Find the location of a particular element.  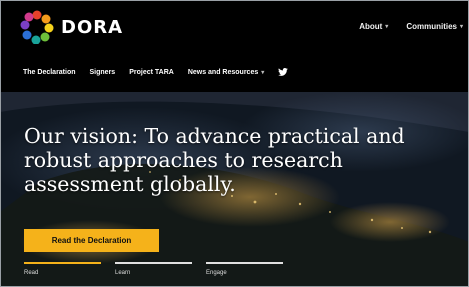

nav-item-declaration: The Declaration is located at coordinates (49, 72).